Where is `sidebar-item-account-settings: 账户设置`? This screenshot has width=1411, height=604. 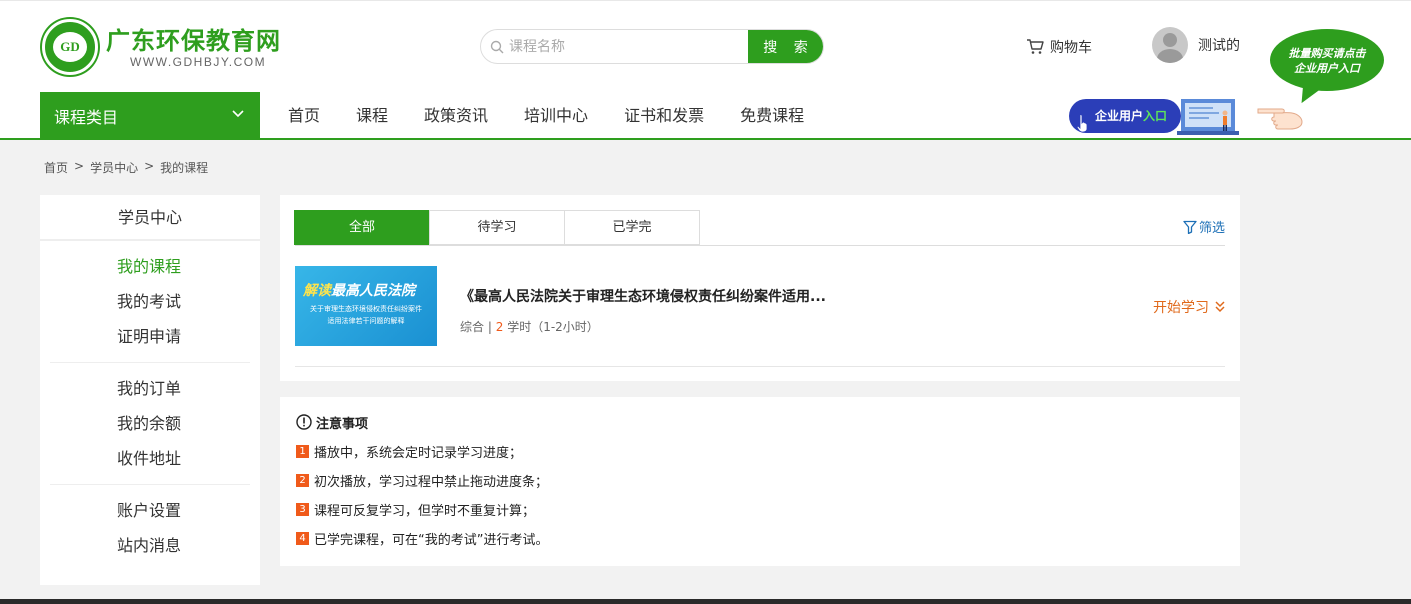
sidebar-item-account-settings: 账户设置 is located at coordinates (150, 510).